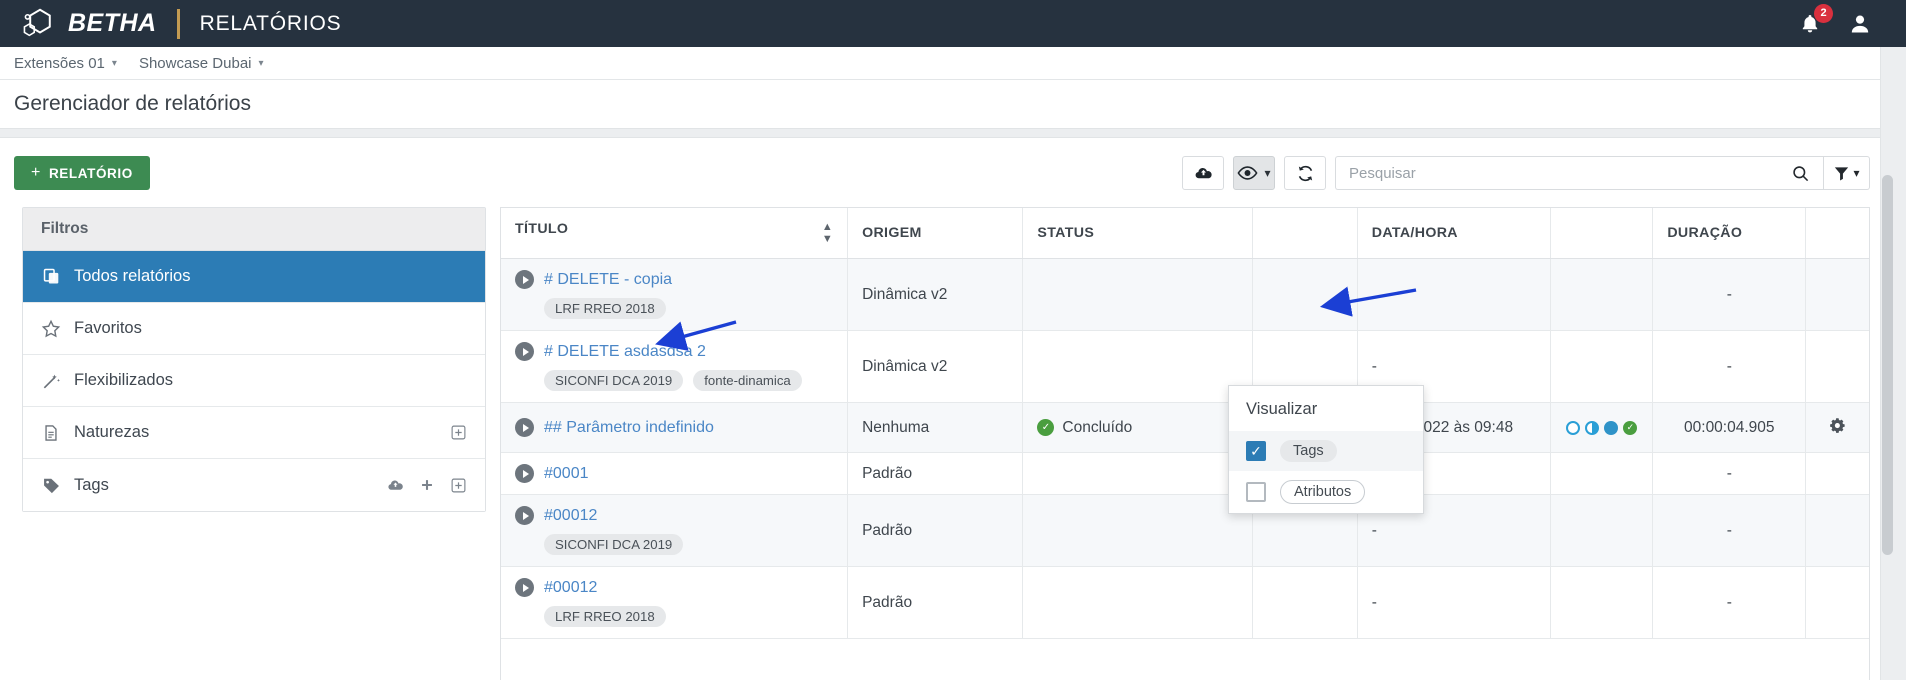 The image size is (1906, 680). Describe the element at coordinates (89, 24) in the screenshot. I see `brand-logo-group: BETHA` at that location.